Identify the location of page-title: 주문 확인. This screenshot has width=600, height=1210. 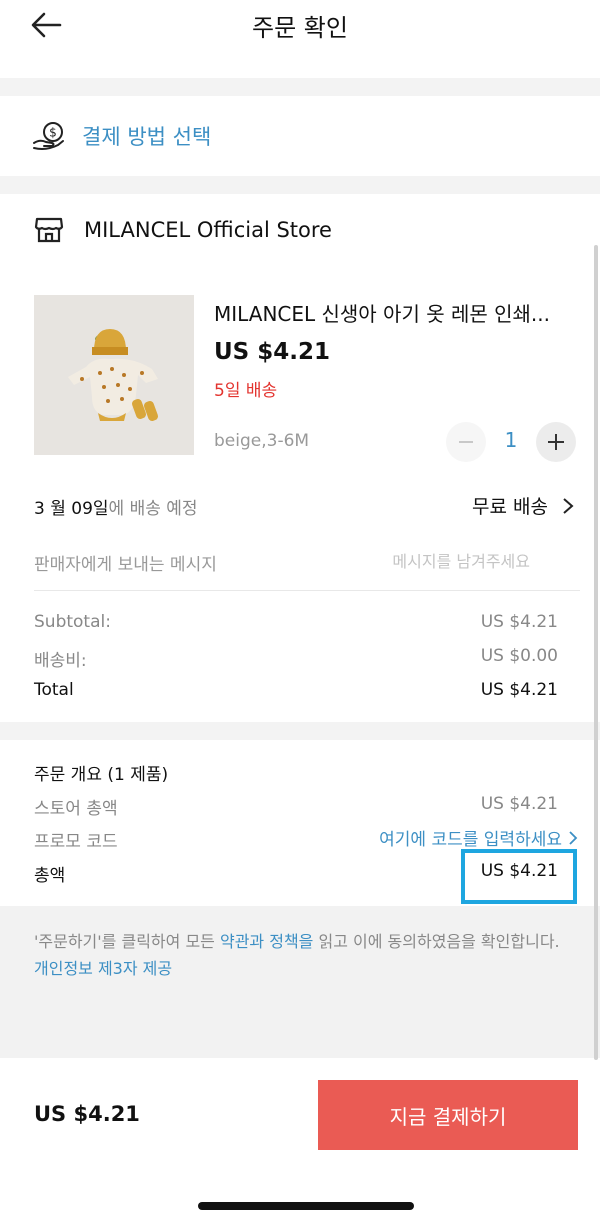
(300, 28).